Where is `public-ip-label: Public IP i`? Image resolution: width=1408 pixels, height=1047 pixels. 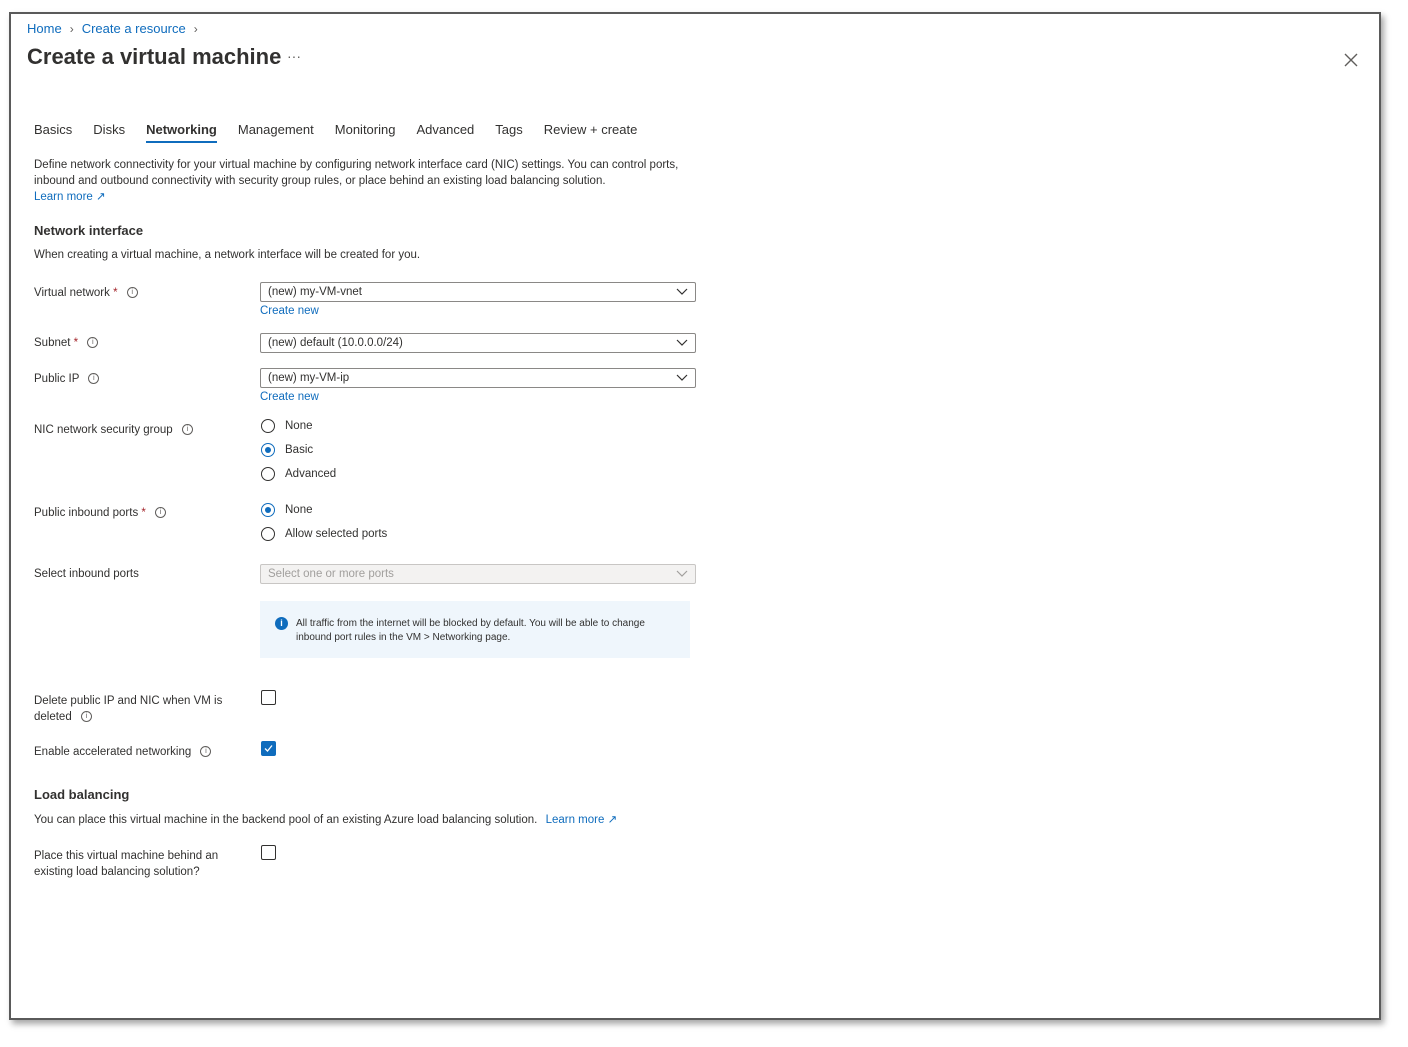
public-ip-label: Public IP i is located at coordinates (67, 379).